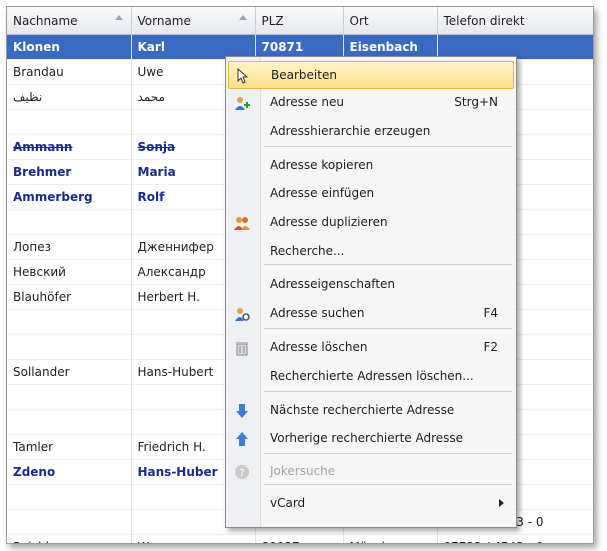 The image size is (607, 551). I want to click on menu-item-label: Adresse duplizieren, so click(329, 222).